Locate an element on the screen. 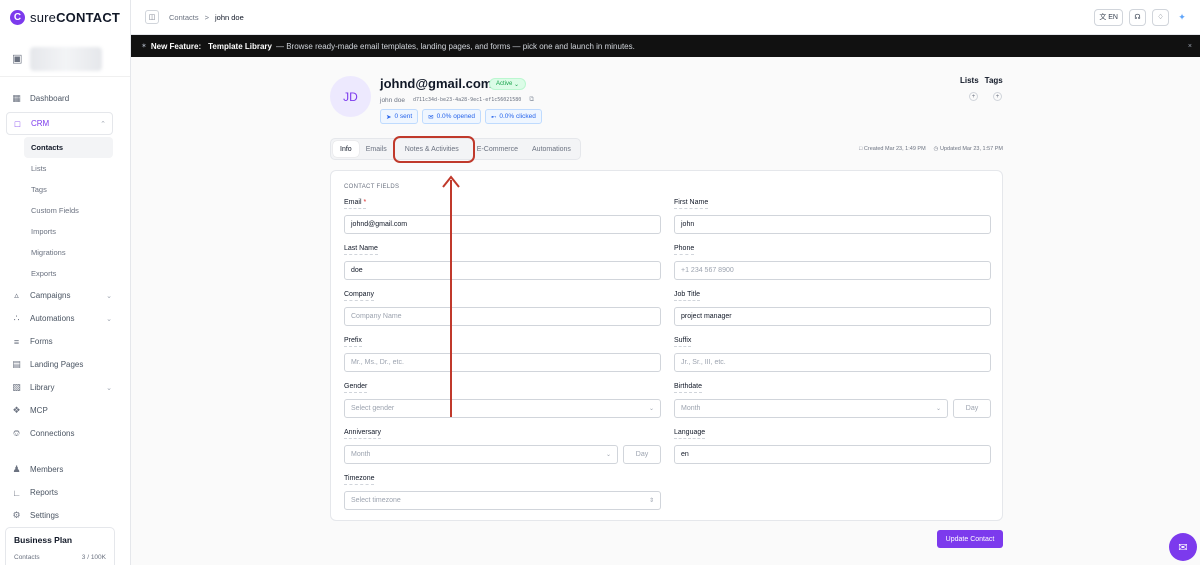 The width and height of the screenshot is (1200, 565). first-name-field: john is located at coordinates (832, 224).